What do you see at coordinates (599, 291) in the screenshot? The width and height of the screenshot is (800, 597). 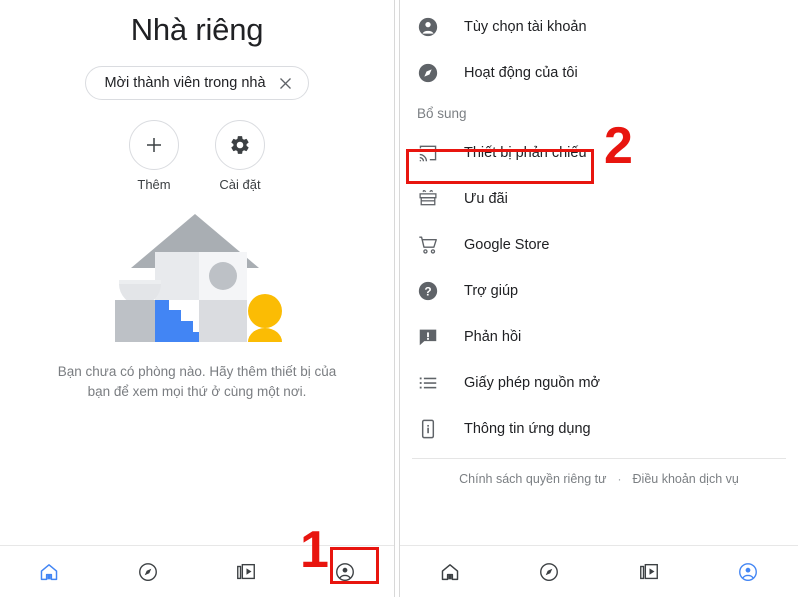 I see `menu-item-help: ? Trợ giúp` at bounding box center [599, 291].